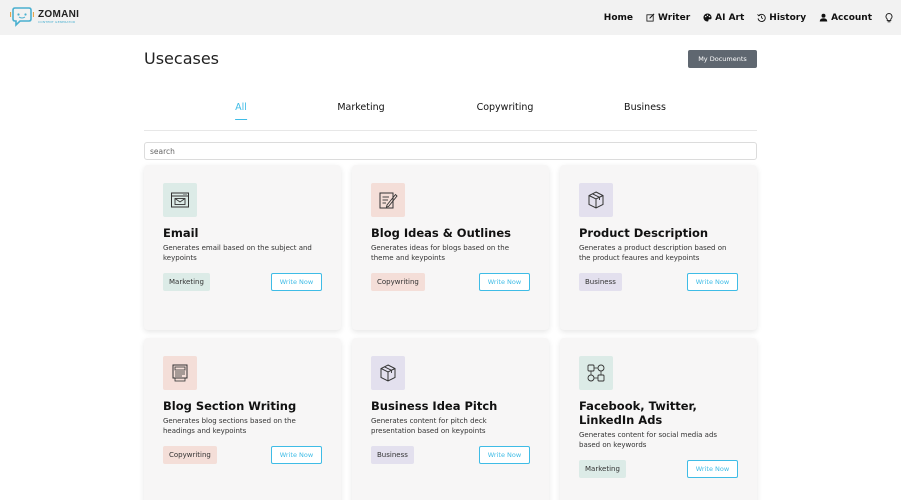 This screenshot has width=901, height=500. I want to click on search-input, so click(450, 151).